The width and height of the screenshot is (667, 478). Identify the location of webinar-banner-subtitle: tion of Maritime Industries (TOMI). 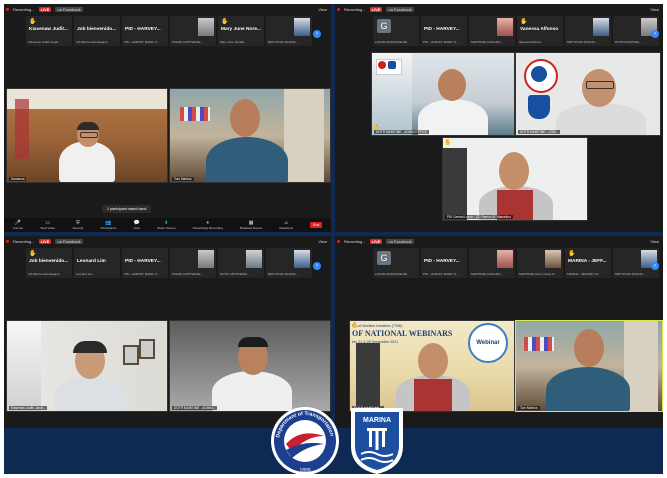
(377, 326).